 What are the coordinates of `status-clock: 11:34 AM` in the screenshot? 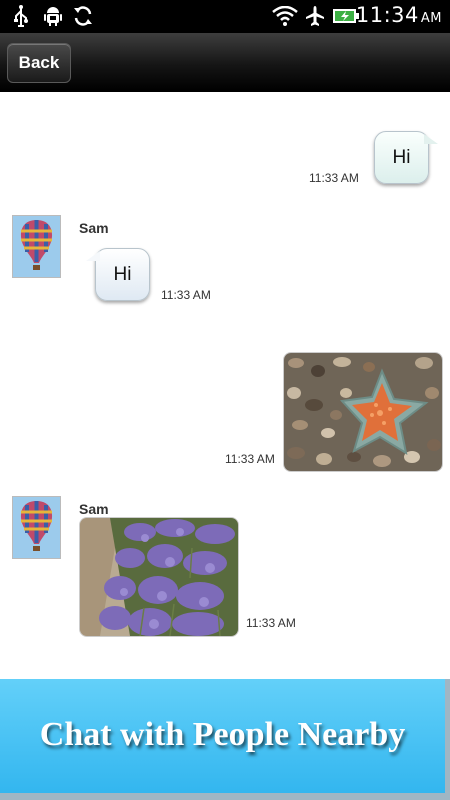 It's located at (398, 15).